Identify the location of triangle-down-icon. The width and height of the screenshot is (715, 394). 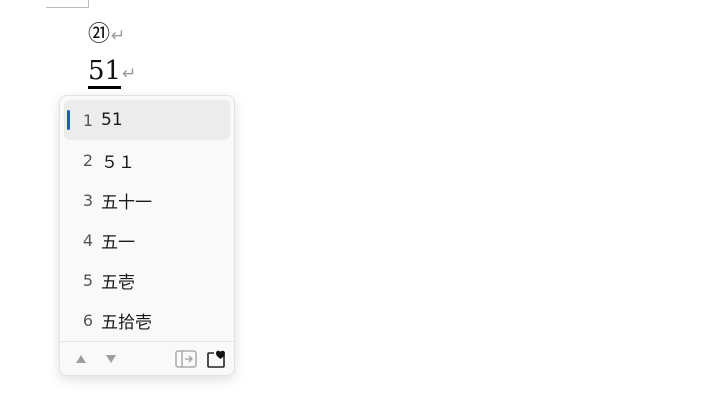
(111, 359).